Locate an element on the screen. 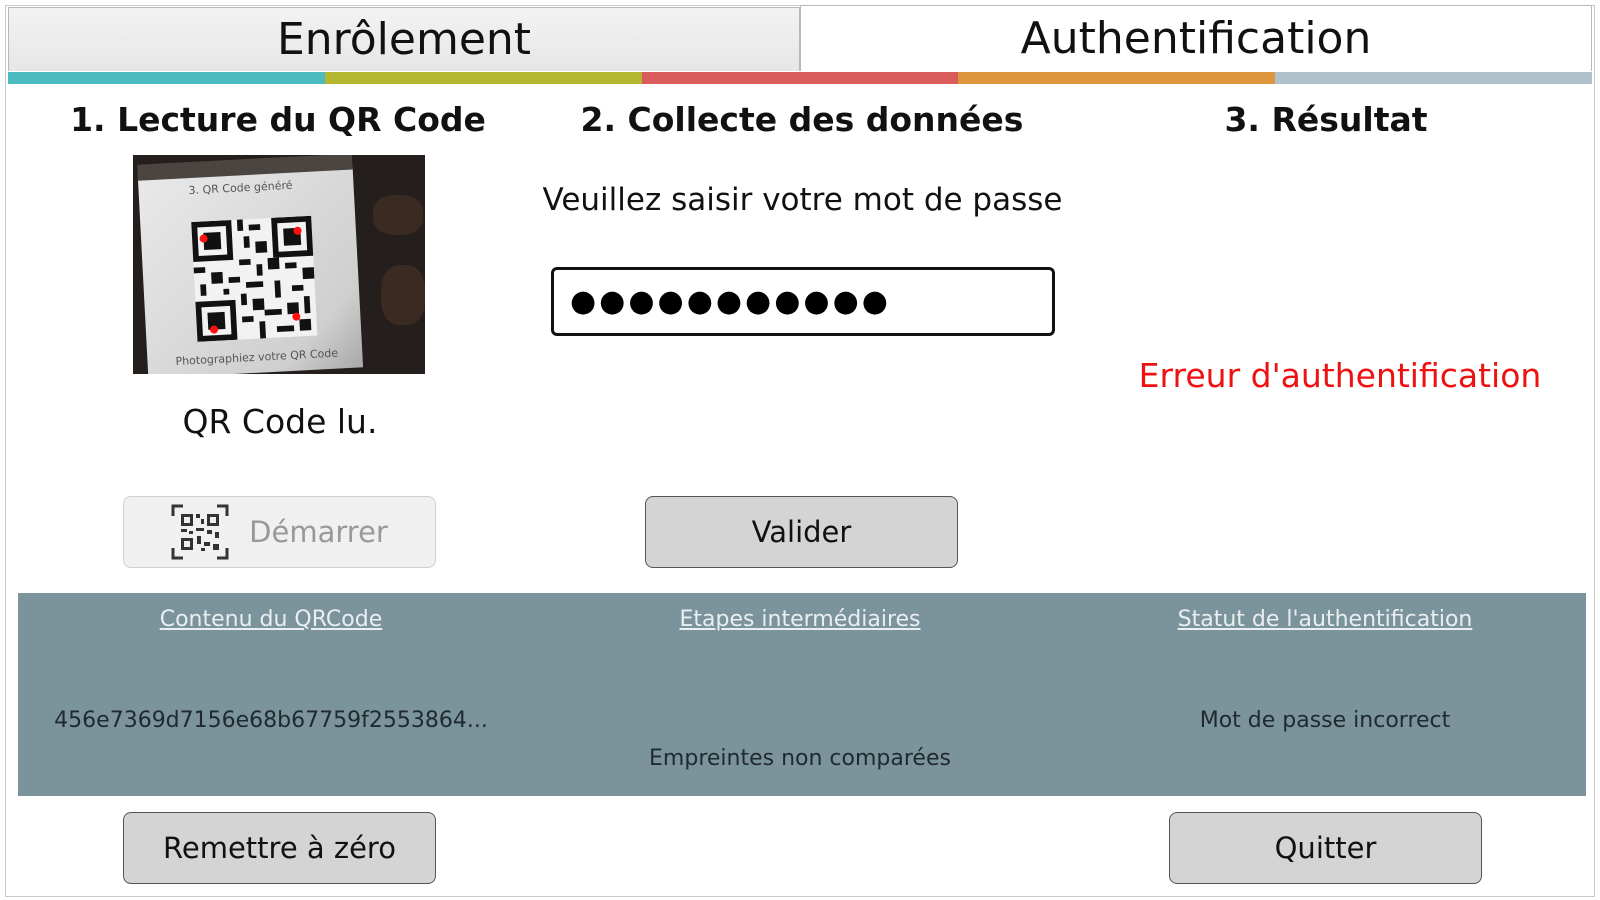 Image resolution: width=1600 pixels, height=900 pixels. qr-status-text: QR Code lu. is located at coordinates (280, 421).